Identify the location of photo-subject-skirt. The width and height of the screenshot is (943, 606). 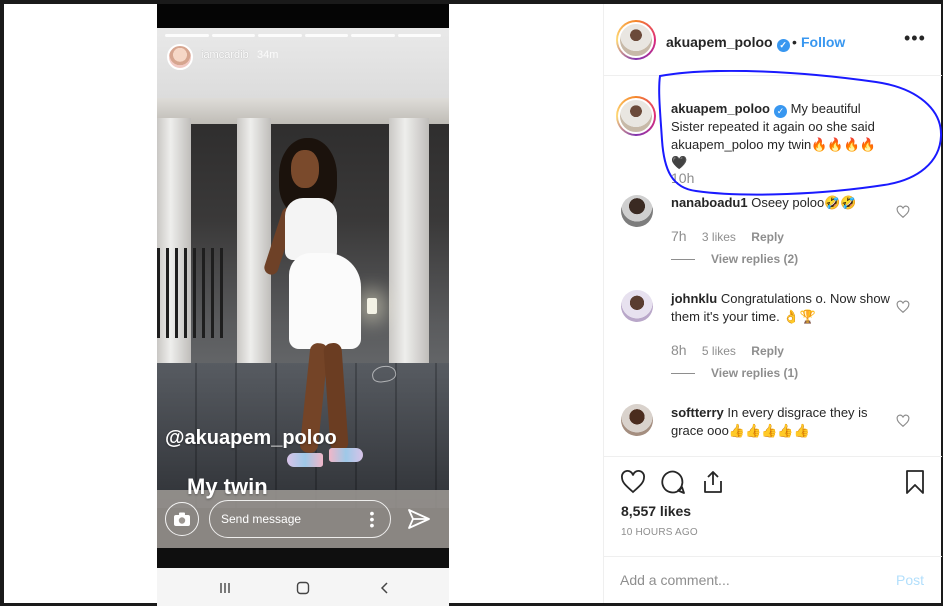
(325, 301).